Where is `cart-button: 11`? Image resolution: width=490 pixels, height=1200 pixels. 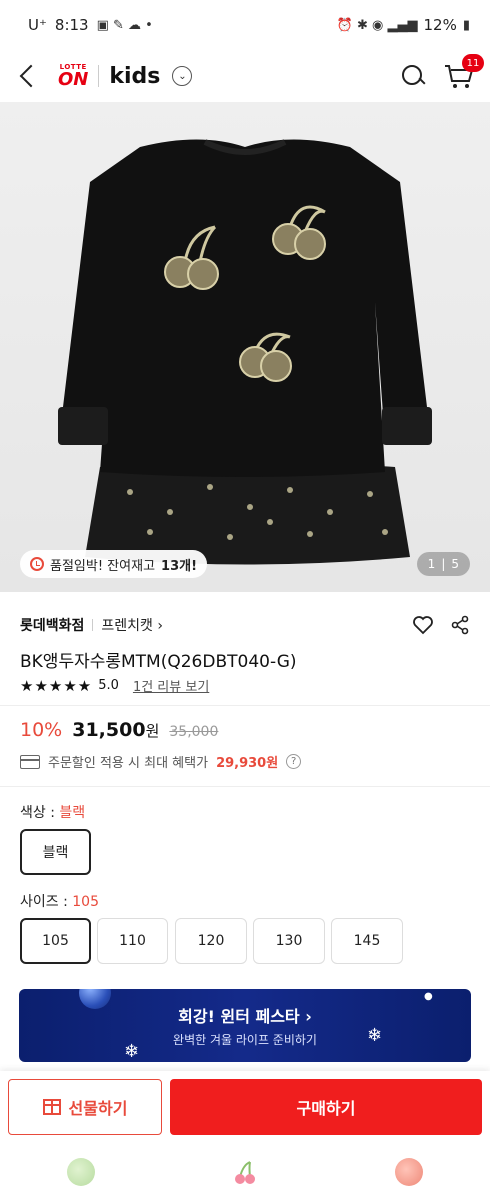 cart-button: 11 is located at coordinates (464, 72).